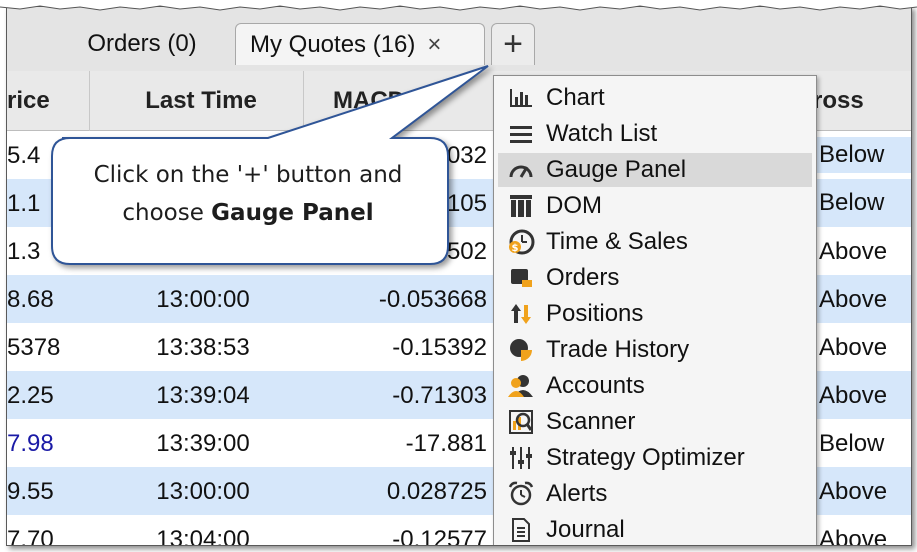 Image resolution: width=917 pixels, height=552 pixels. I want to click on dom-icon, so click(521, 206).